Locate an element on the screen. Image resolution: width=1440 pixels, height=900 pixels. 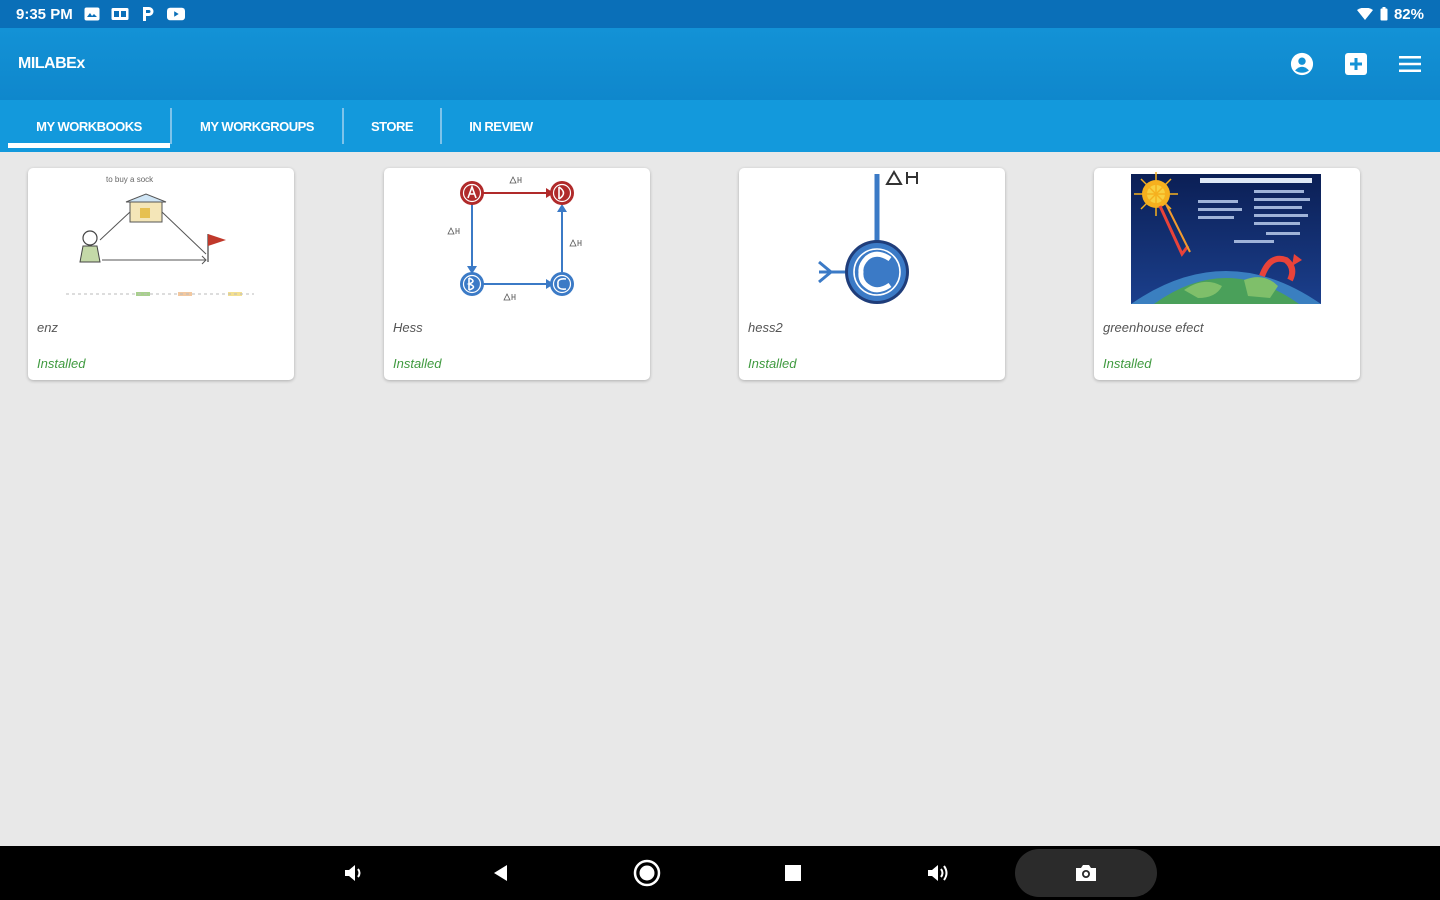
hess-thumbnail is located at coordinates (514, 238).